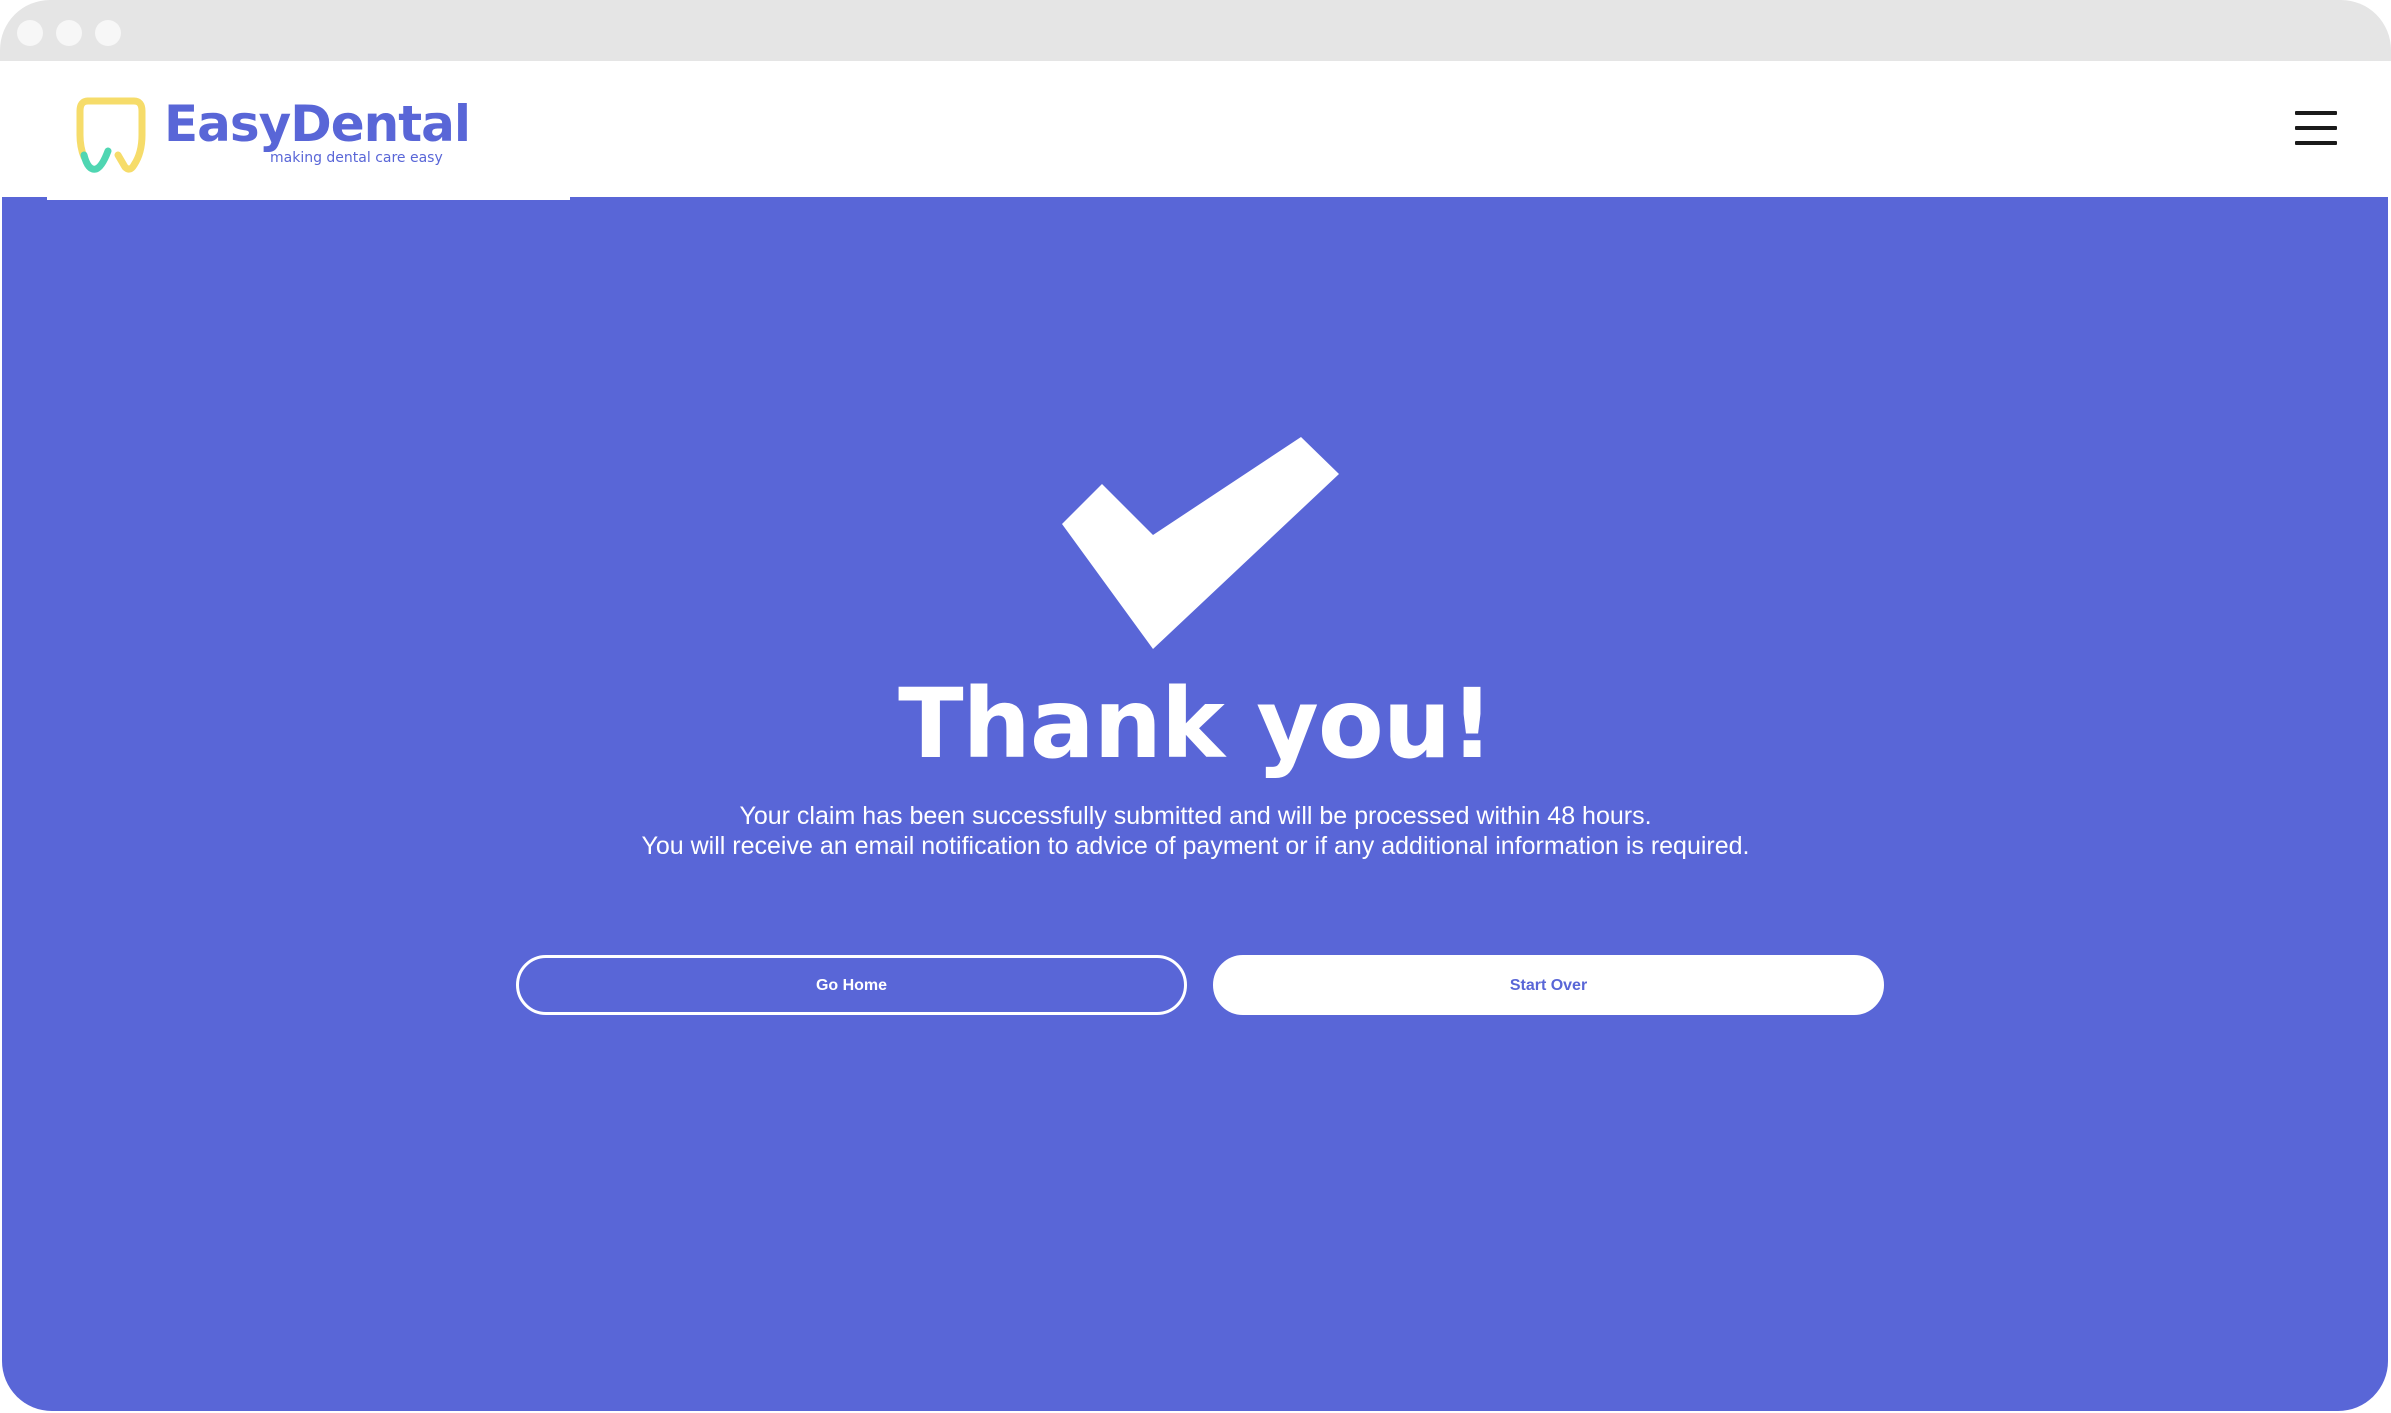 Image resolution: width=2391 pixels, height=1413 pixels. I want to click on brand-name: EasyDental, so click(317, 124).